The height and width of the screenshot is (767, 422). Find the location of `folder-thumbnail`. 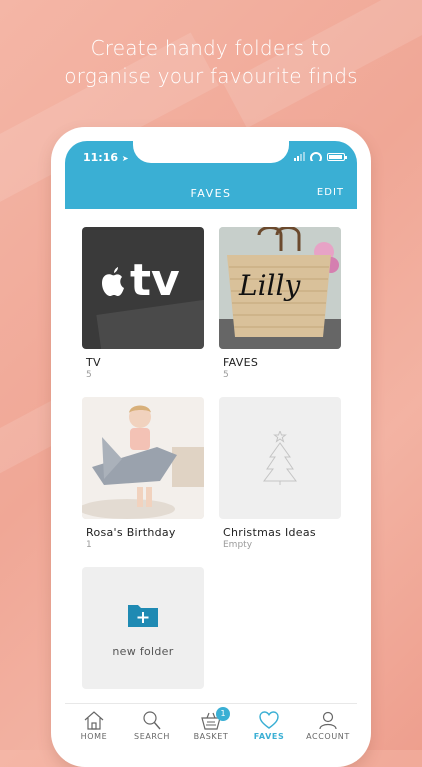

folder-thumbnail is located at coordinates (143, 458).